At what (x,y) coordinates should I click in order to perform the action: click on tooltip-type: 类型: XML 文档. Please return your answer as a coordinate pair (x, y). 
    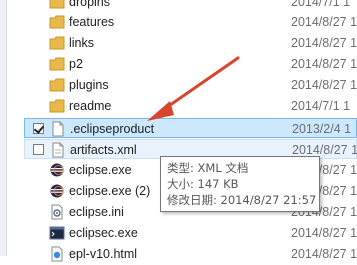
    Looking at the image, I should click on (208, 168).